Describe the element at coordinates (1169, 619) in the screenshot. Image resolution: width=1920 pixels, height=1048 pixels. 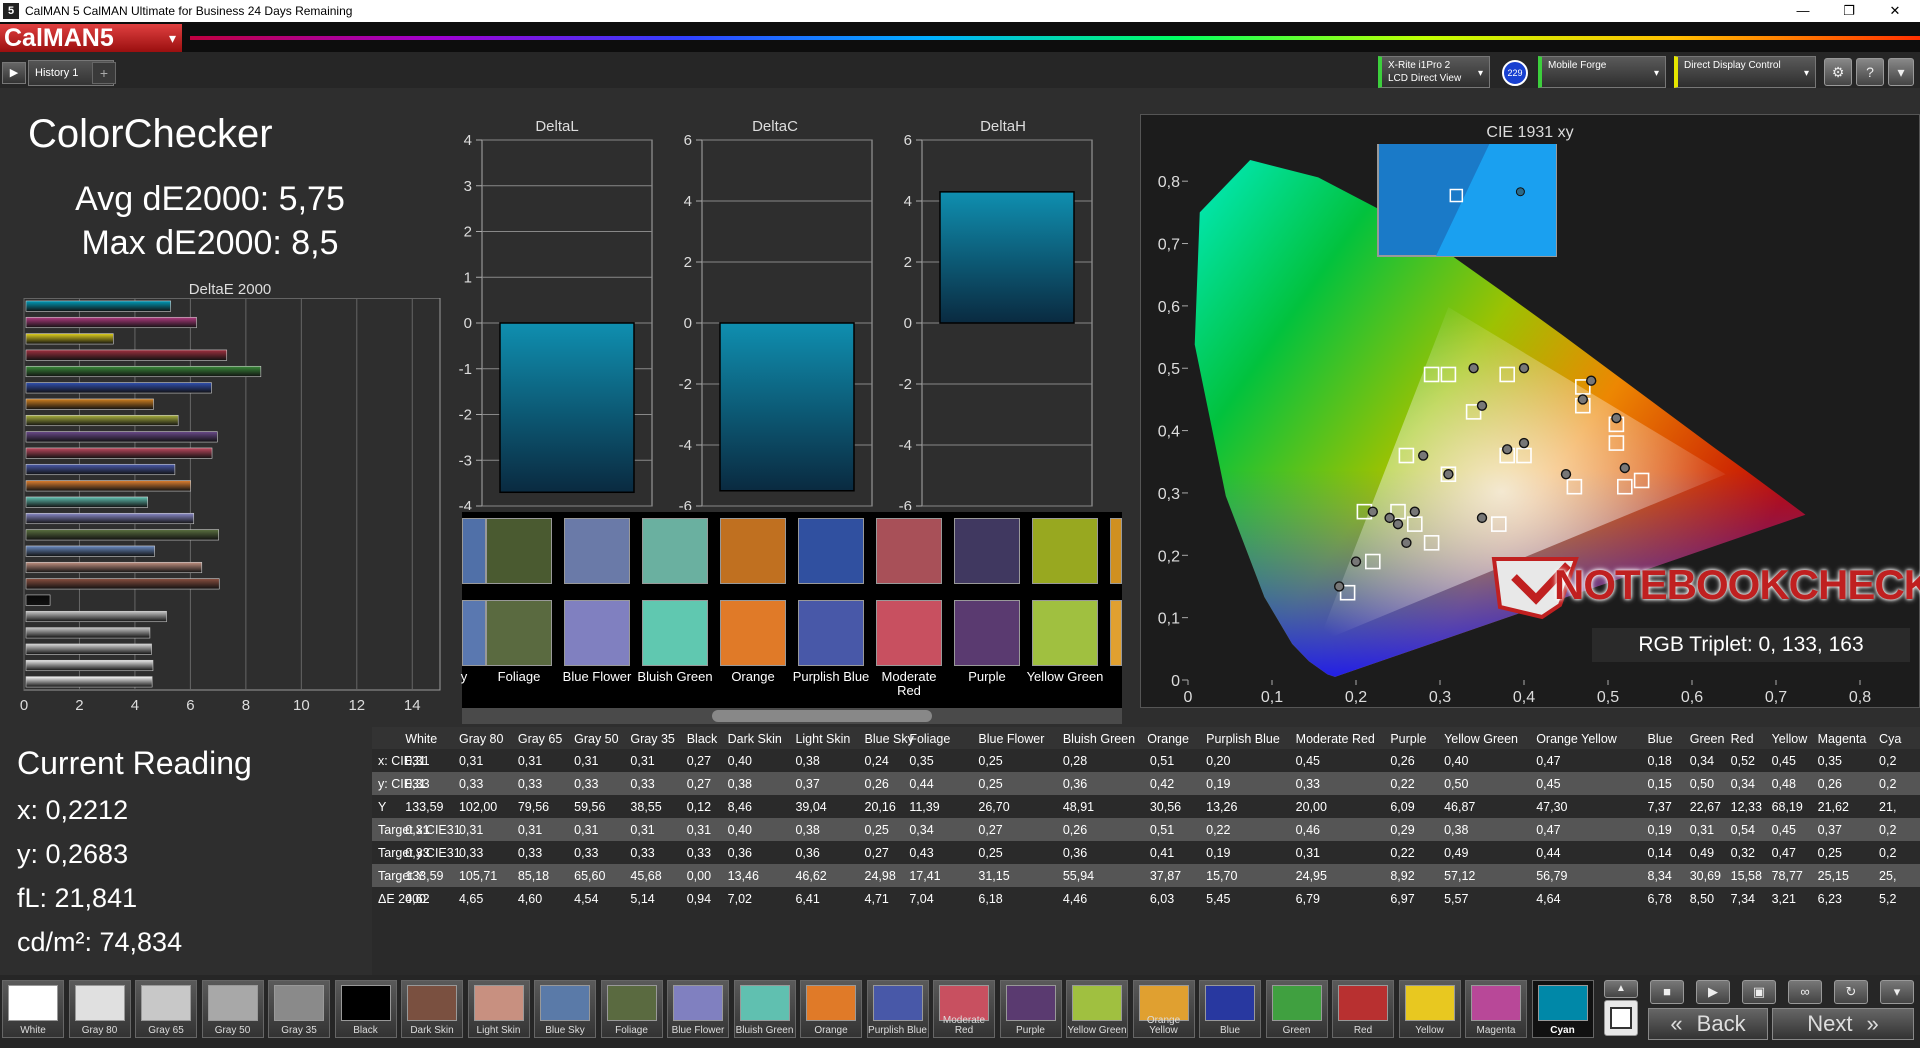
I see `cie-ytick: 0,1` at that location.